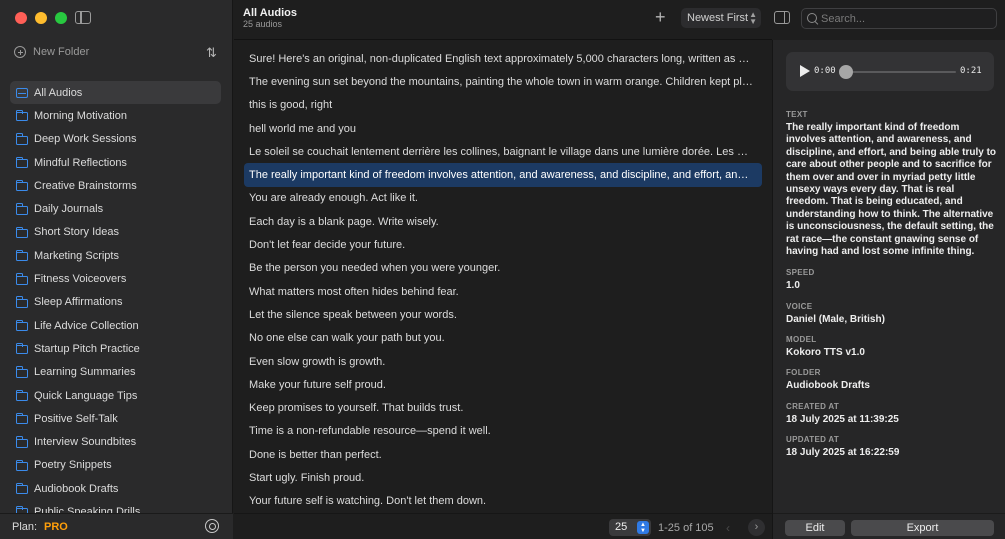 This screenshot has height=539, width=1005. What do you see at coordinates (892, 280) in the screenshot?
I see `speed-section: SPEED 1.0` at bounding box center [892, 280].